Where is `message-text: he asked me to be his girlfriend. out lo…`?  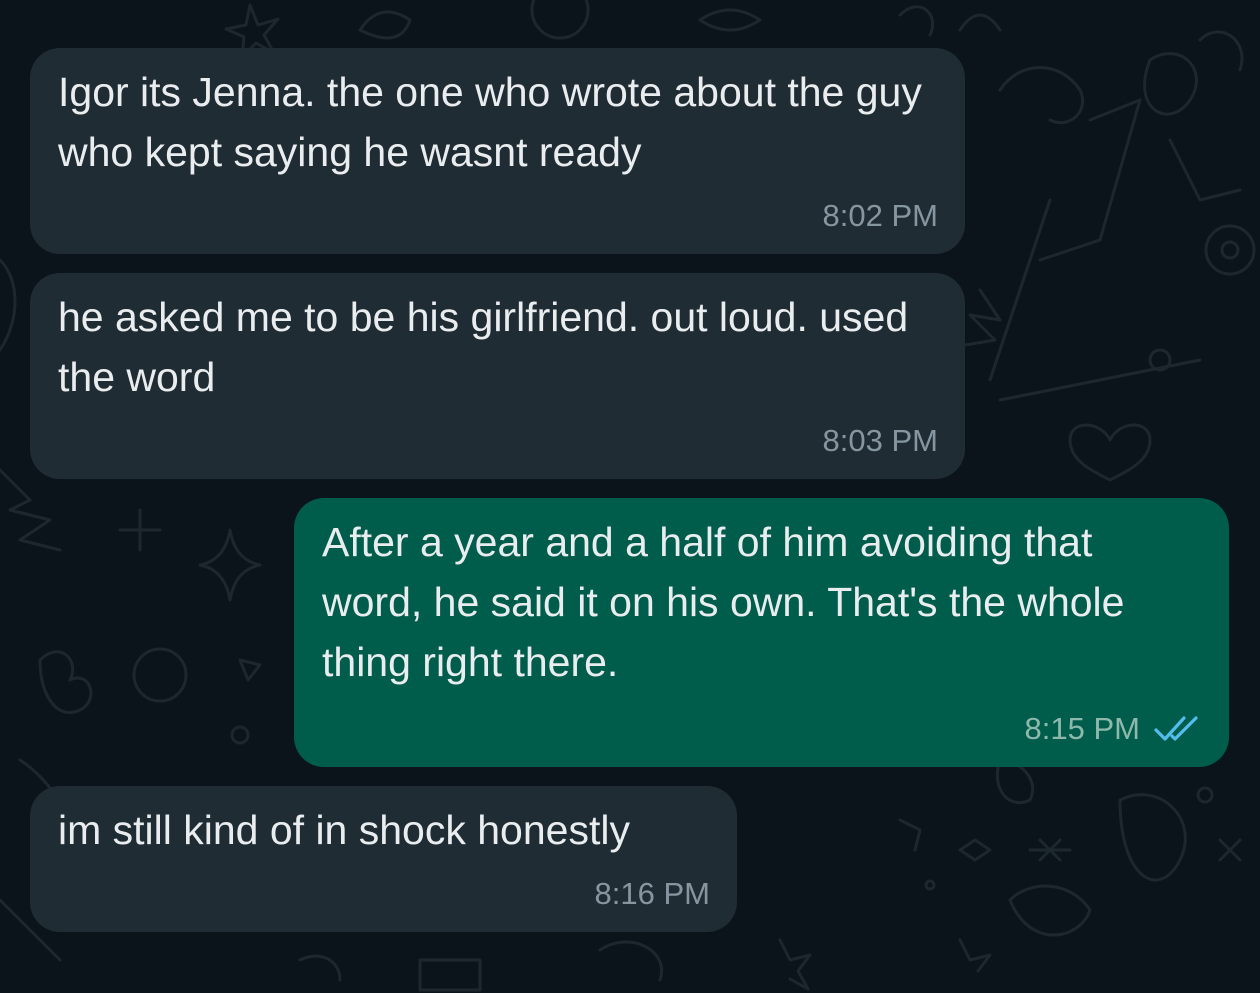
message-text: he asked me to be his girlfriend. out lo… is located at coordinates (483, 347).